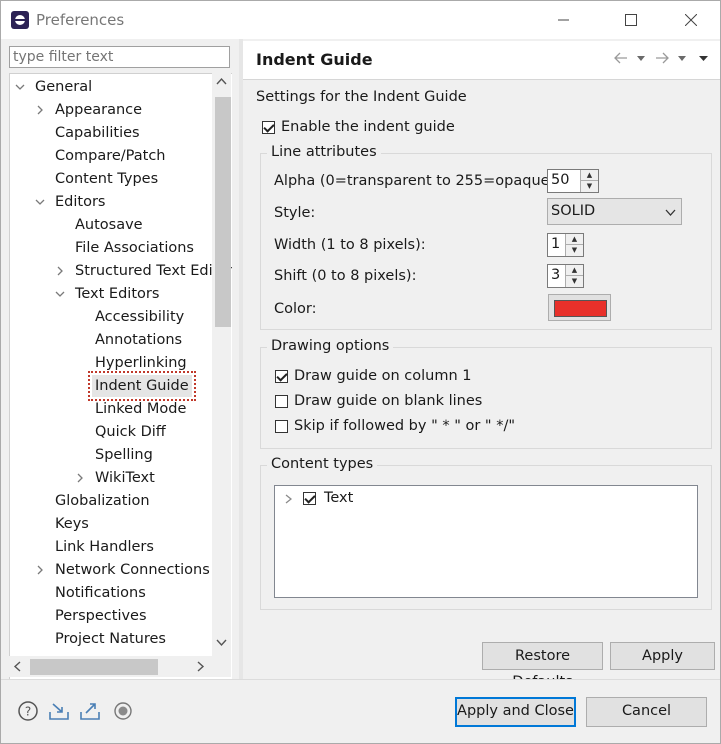 The width and height of the screenshot is (721, 744). I want to click on enable-indent-guide-checkbox, so click(268, 127).